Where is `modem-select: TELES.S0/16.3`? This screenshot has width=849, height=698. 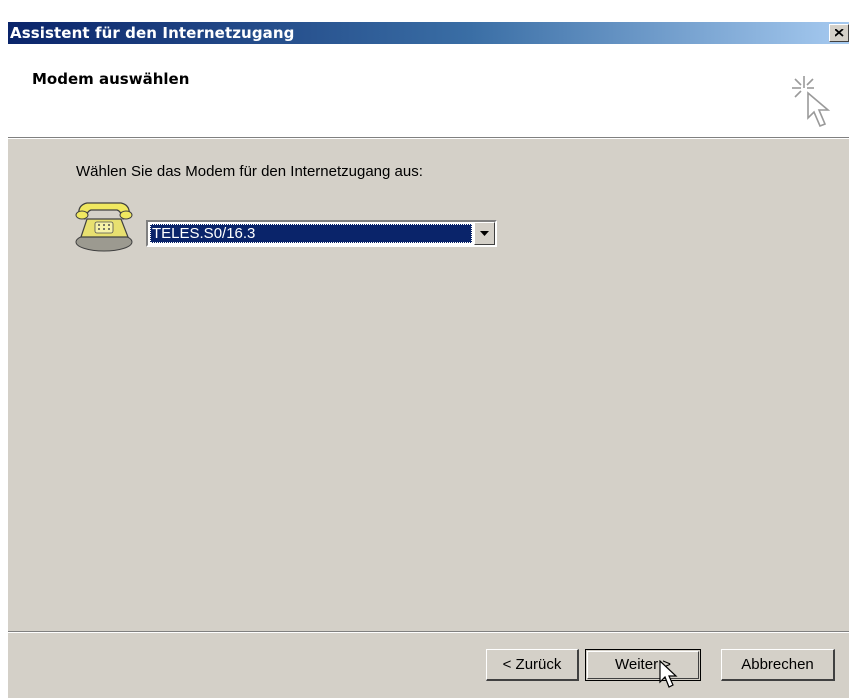
modem-select: TELES.S0/16.3 is located at coordinates (321, 233).